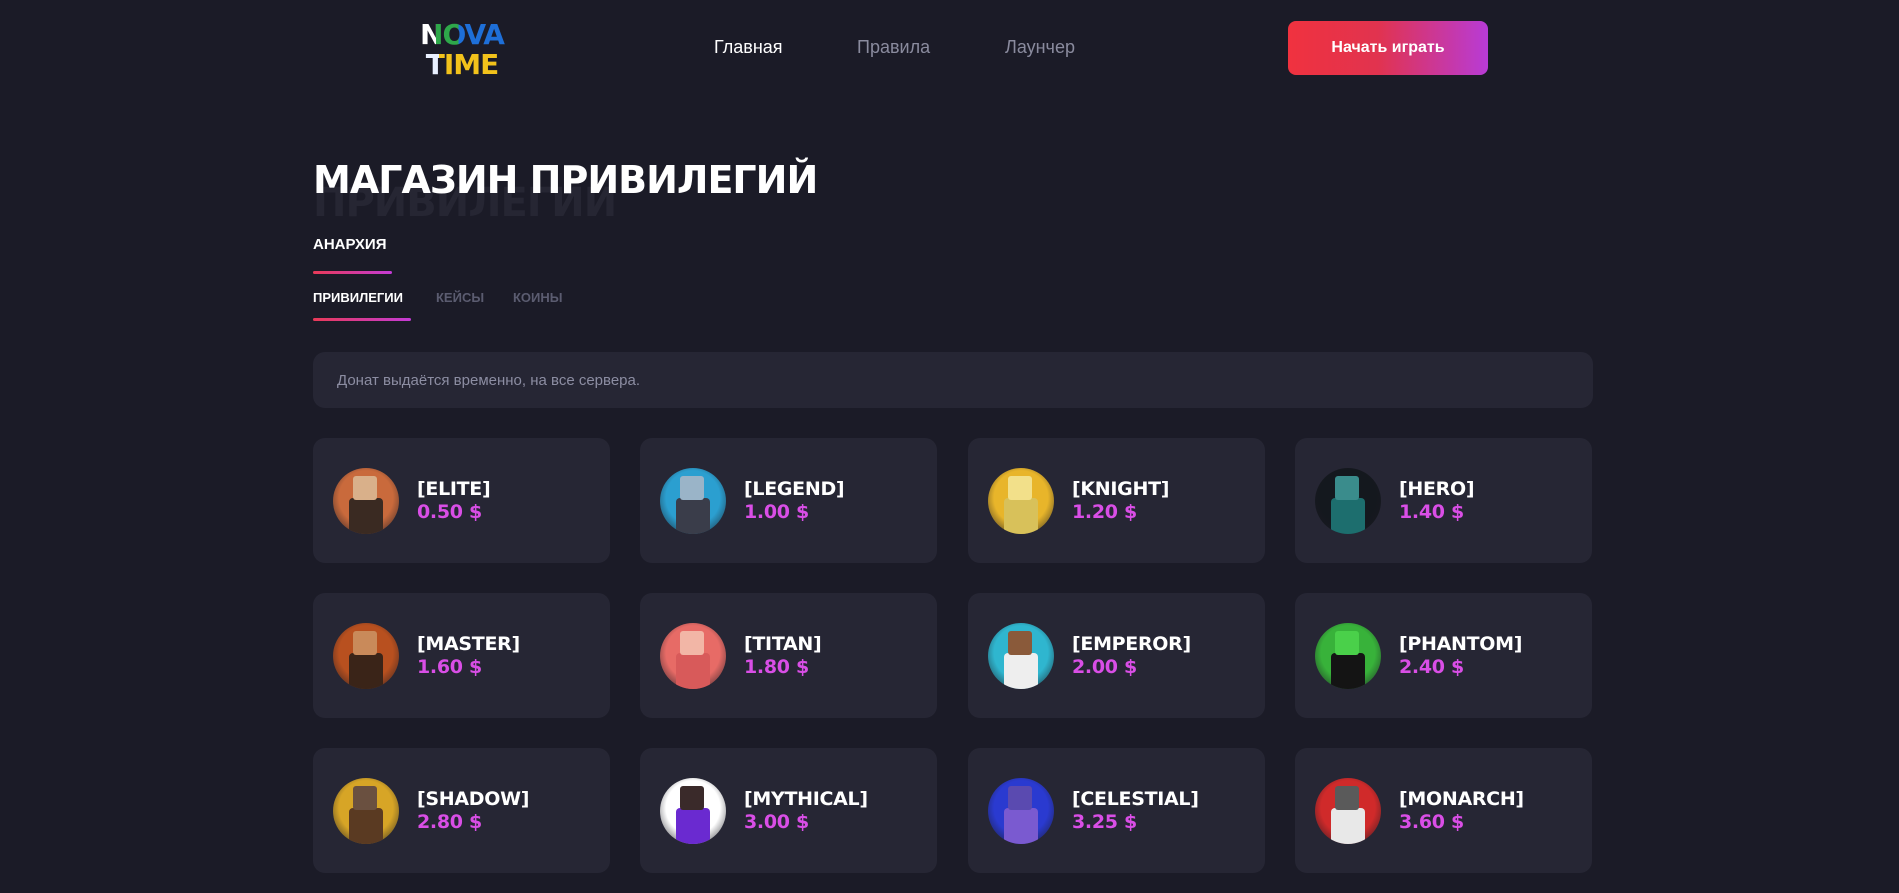 The height and width of the screenshot is (893, 1899). I want to click on privilege-price: 2.40 $, so click(1431, 667).